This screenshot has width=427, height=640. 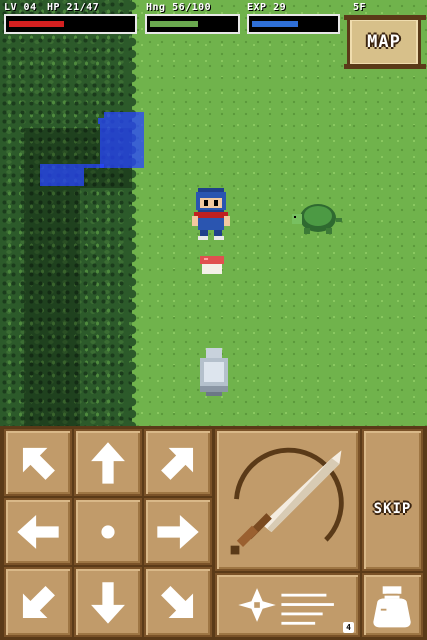 I want to click on attack-button, so click(x=287, y=500).